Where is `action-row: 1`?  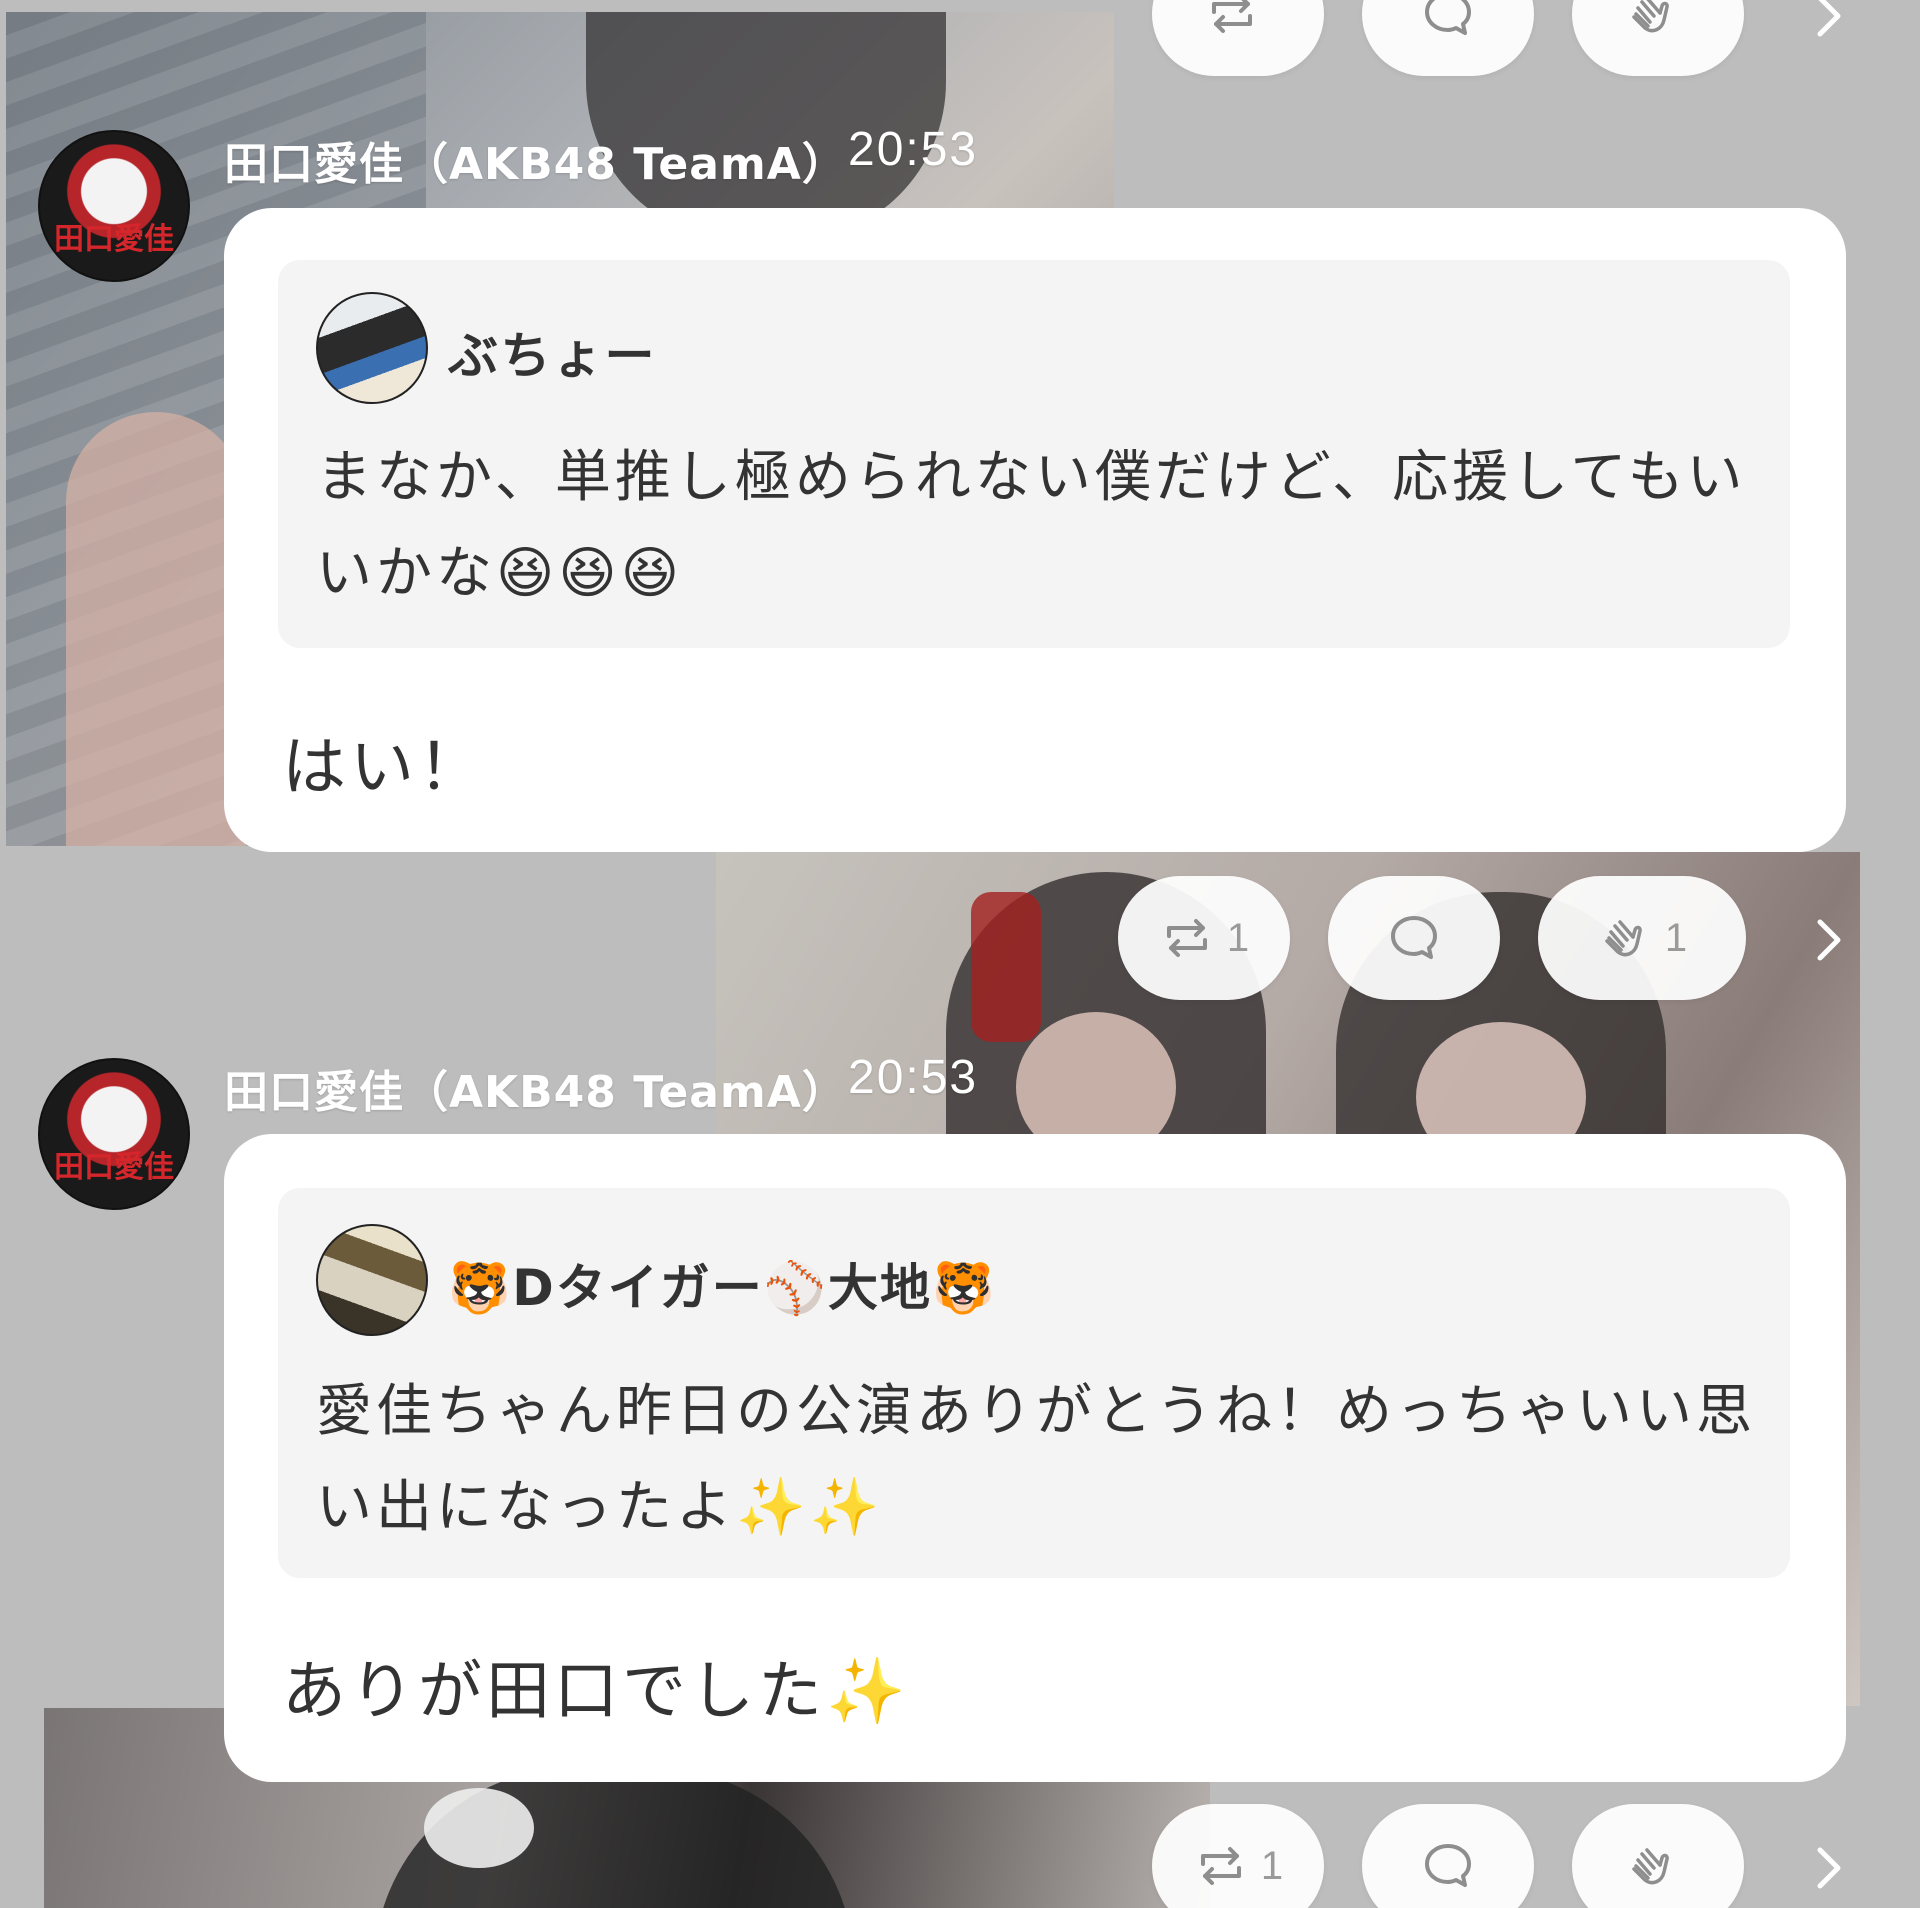
action-row: 1 is located at coordinates (1448, 1856).